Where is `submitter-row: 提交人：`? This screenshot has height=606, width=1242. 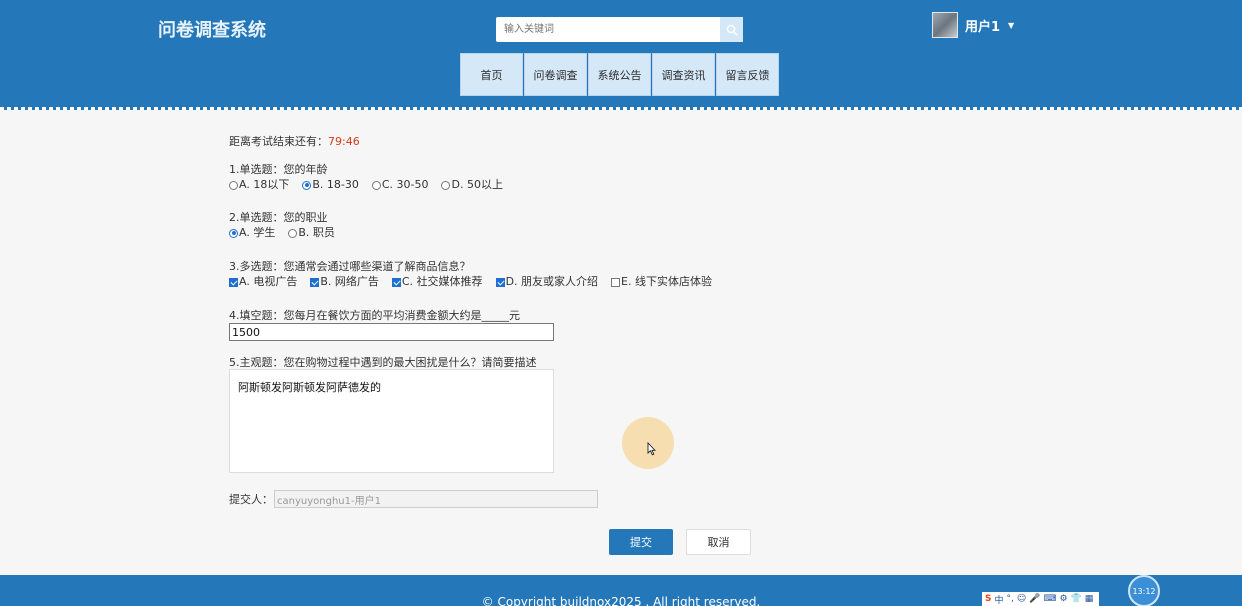
submitter-row: 提交人： is located at coordinates (413, 499).